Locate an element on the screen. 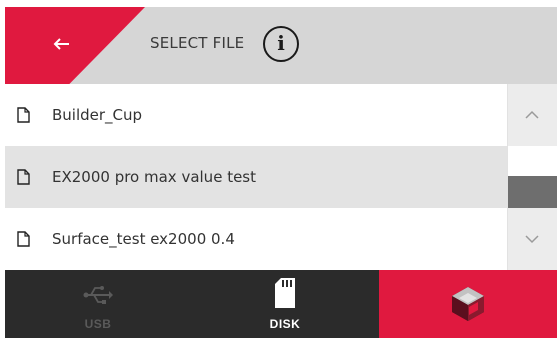  info-icon: i is located at coordinates (281, 44).